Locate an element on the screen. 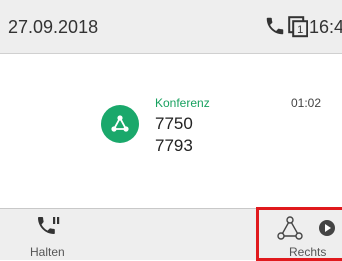 The height and width of the screenshot is (261, 342). play-icon is located at coordinates (327, 228).